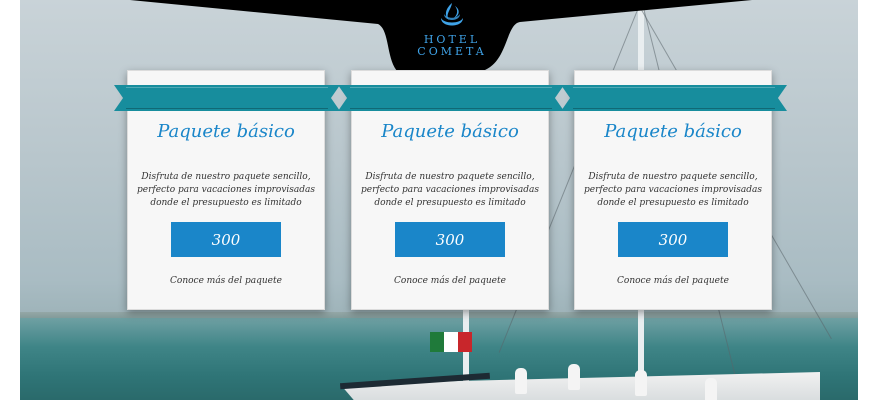  I want to click on flag-stripe-green, so click(437, 342).